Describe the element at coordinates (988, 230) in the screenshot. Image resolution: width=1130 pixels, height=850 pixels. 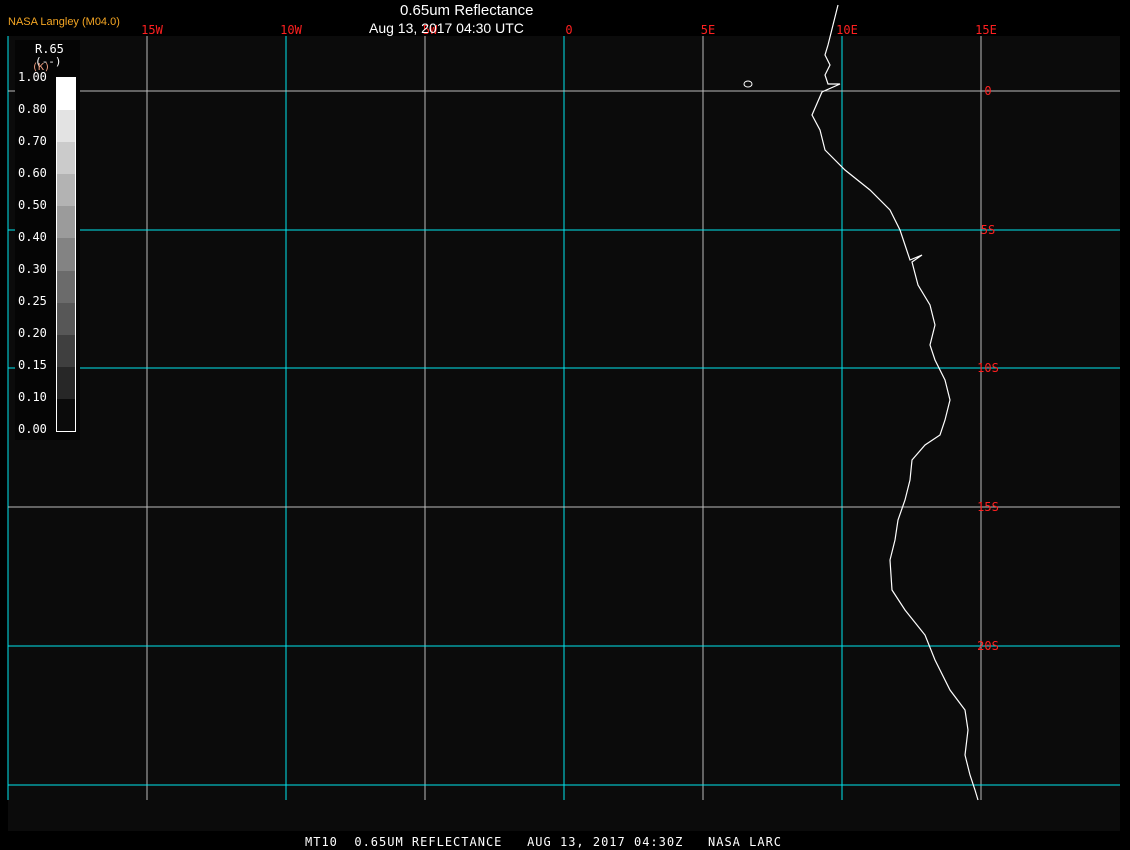
I see `latitude-label: 5S` at that location.